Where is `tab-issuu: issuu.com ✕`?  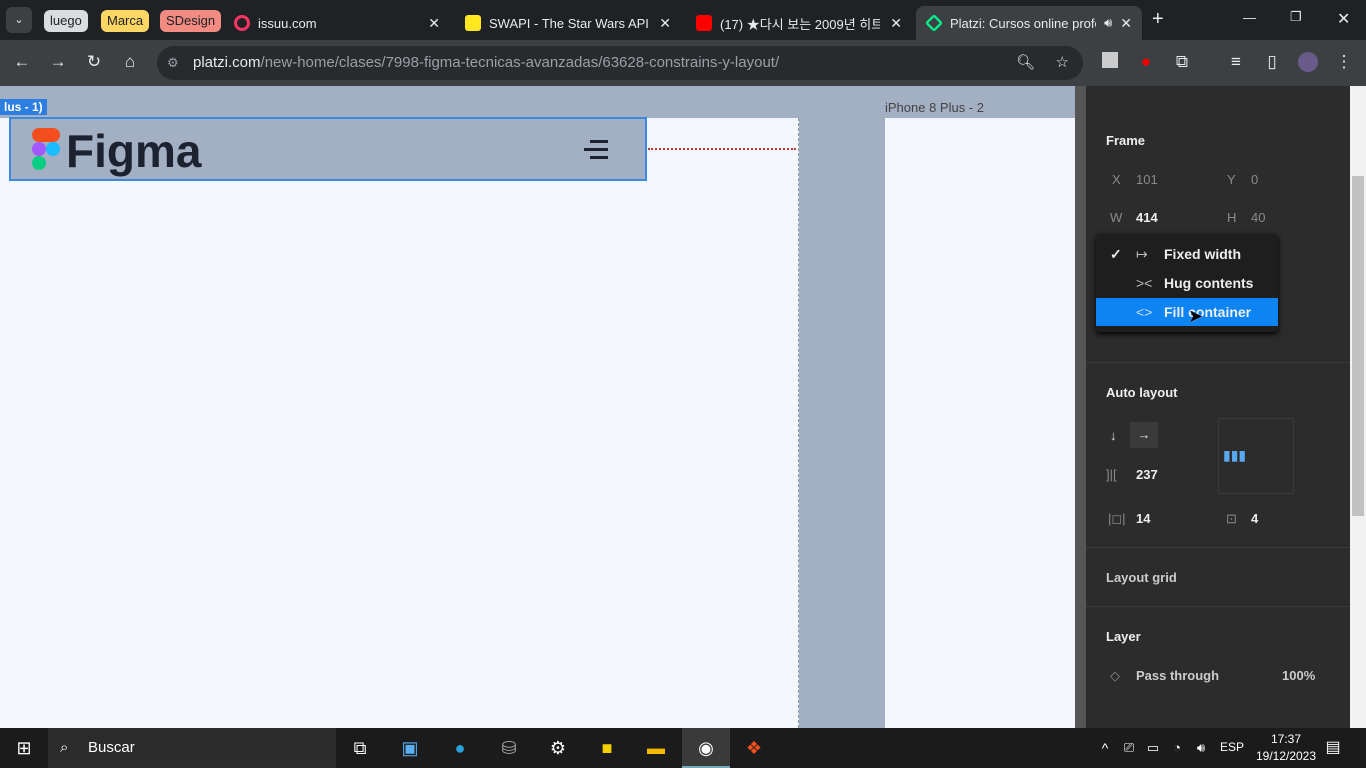
tab-issuu: issuu.com ✕ is located at coordinates (337, 23).